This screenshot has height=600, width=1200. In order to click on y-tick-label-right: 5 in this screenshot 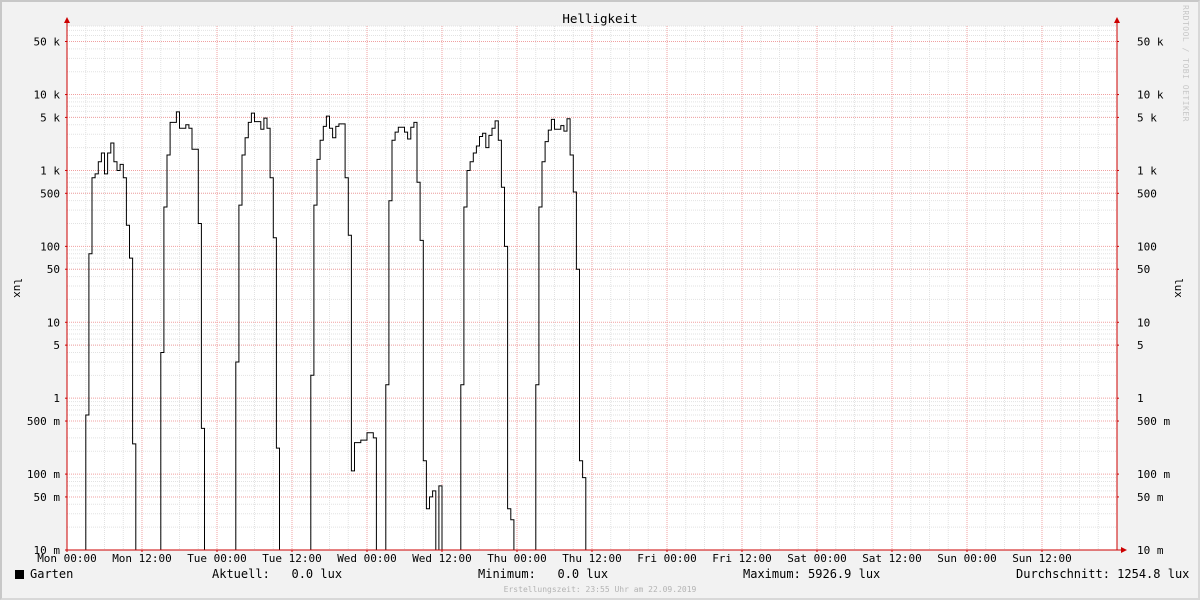, I will do `click(1140, 345)`.